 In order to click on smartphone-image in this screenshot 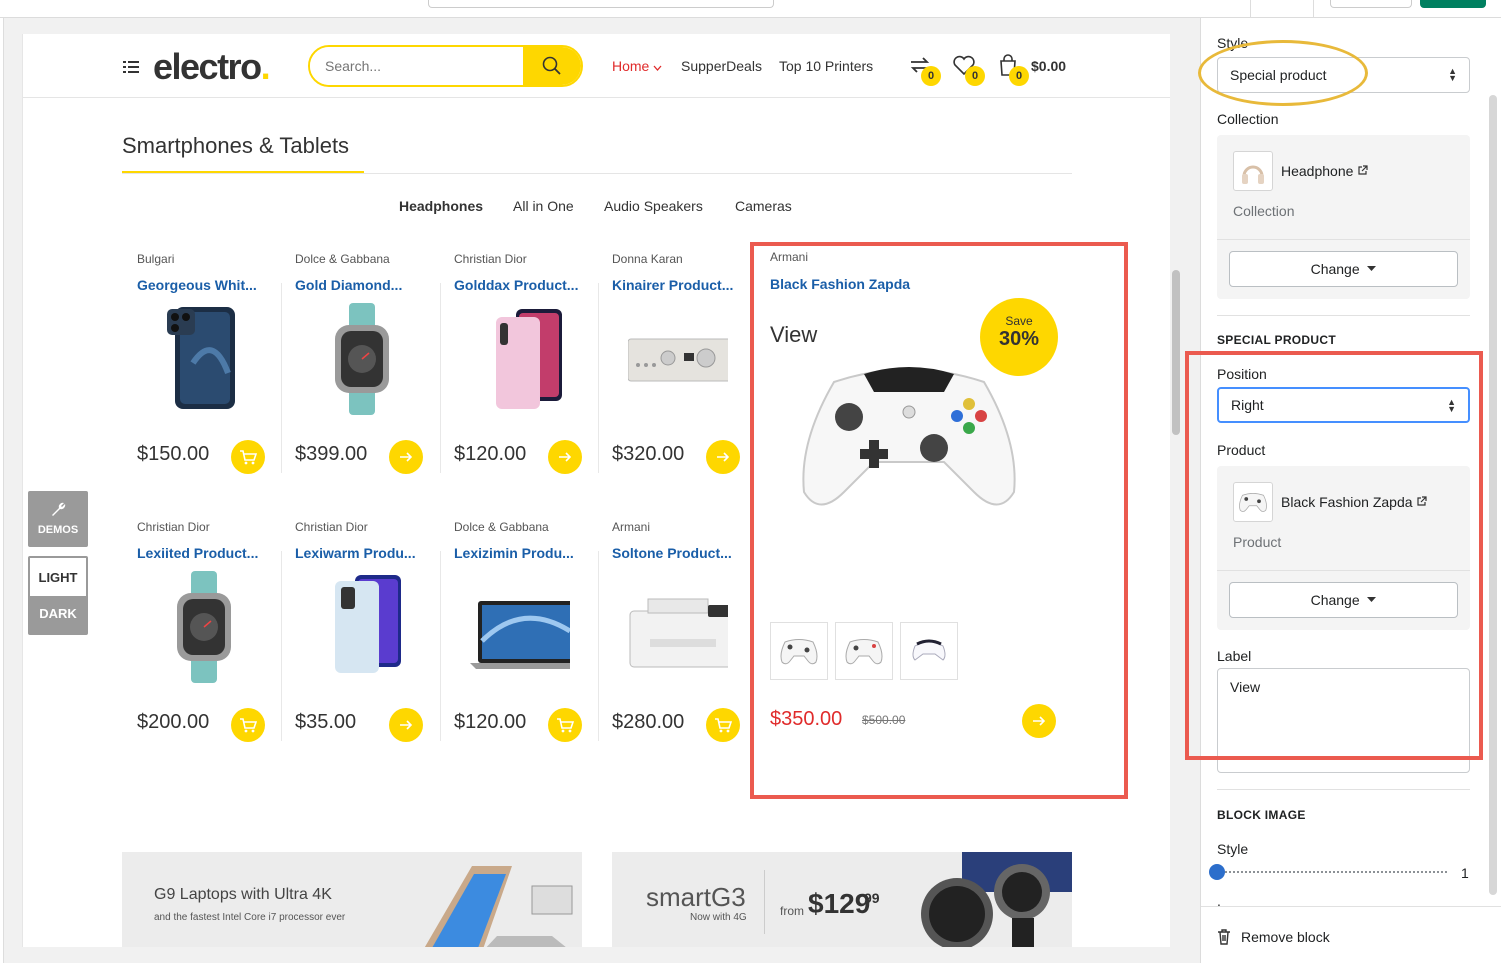, I will do `click(529, 359)`.